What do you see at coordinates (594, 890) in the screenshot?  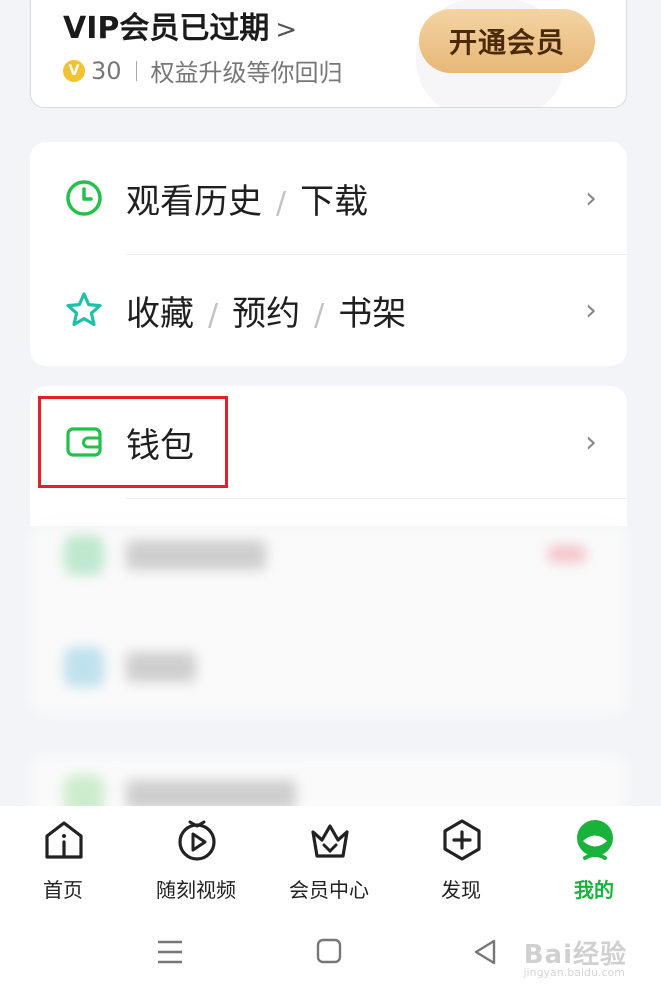 I see `tab-label: 我的` at bounding box center [594, 890].